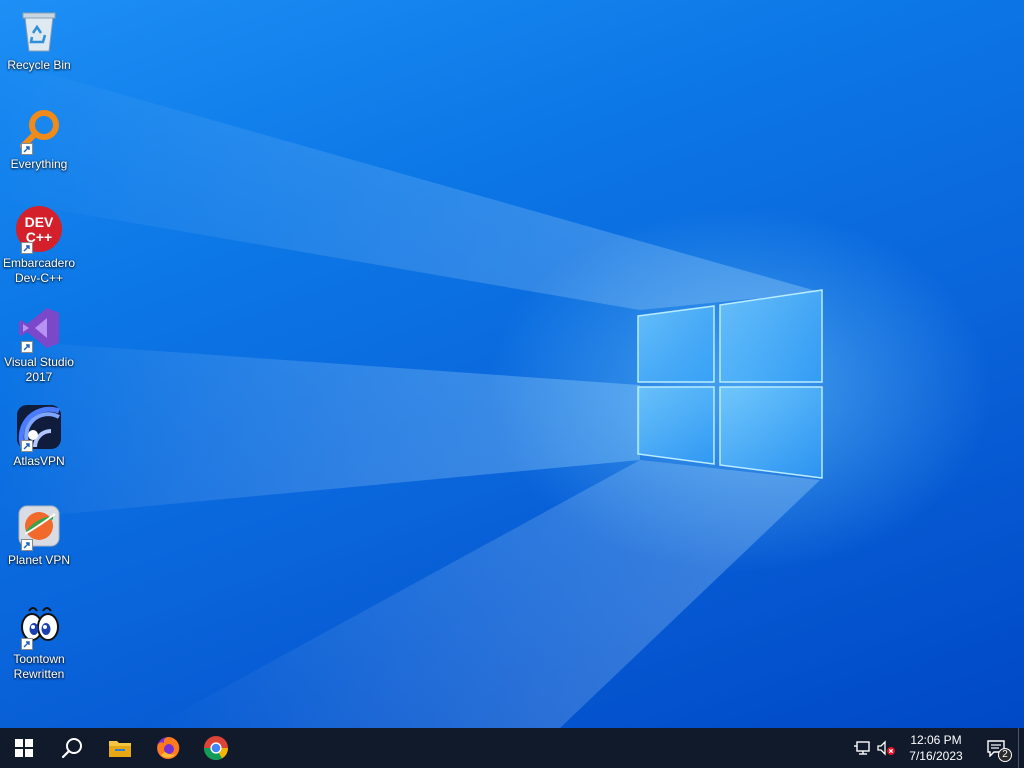  Describe the element at coordinates (1005, 755) in the screenshot. I see `notification-count-badge: 2` at that location.